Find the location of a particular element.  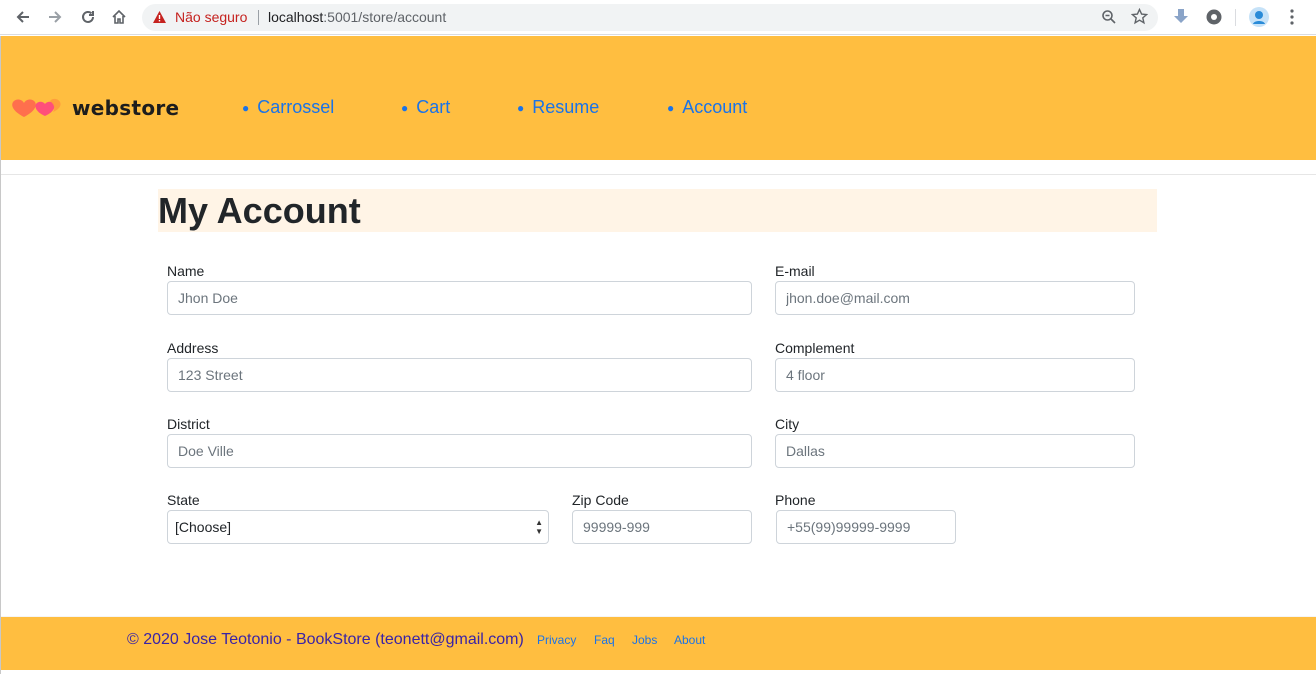

url-text: localhost:5001/store/account is located at coordinates (357, 17).